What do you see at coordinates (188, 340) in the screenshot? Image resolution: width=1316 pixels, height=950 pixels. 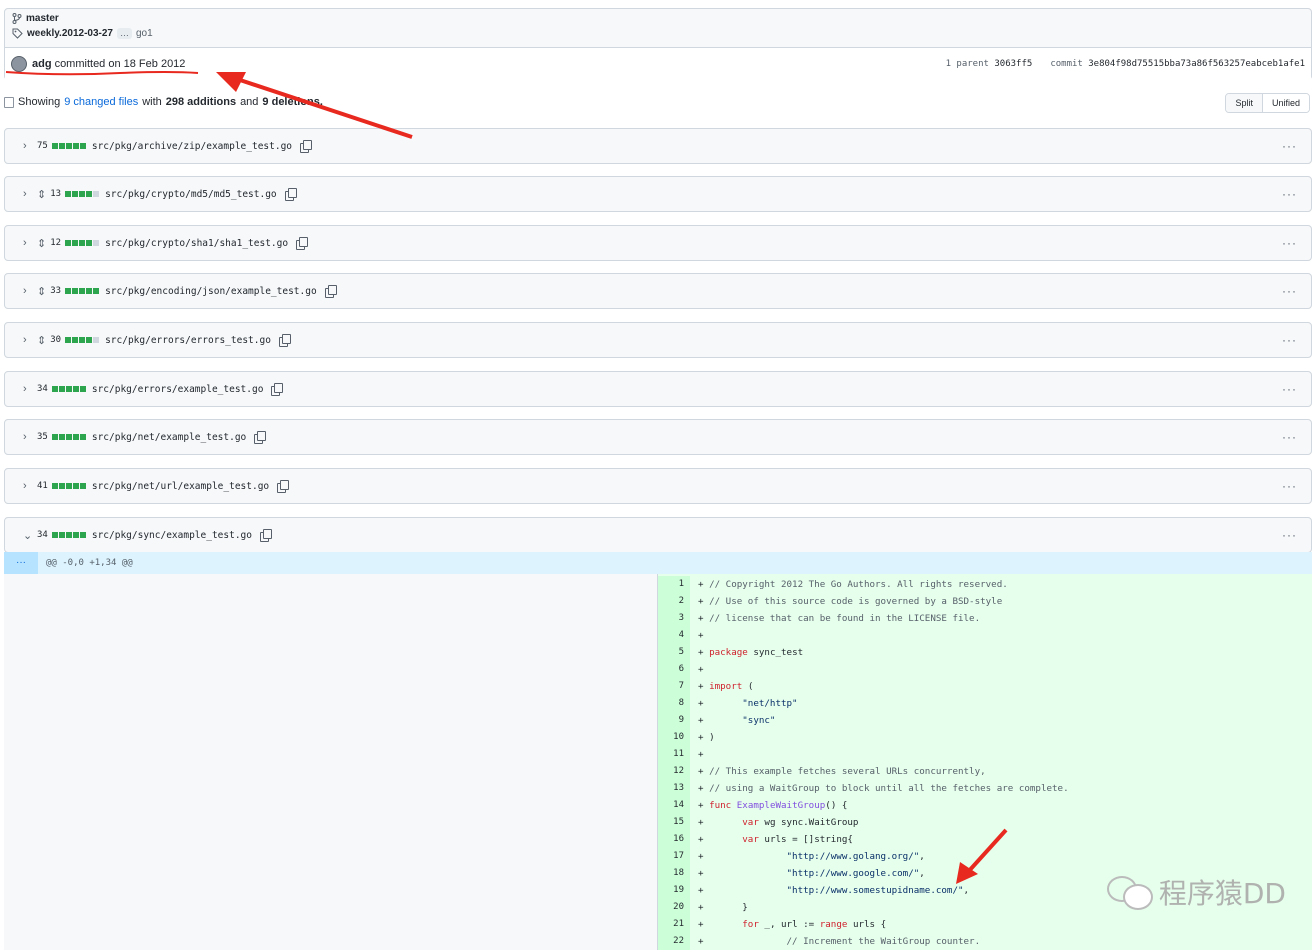 I see `file-path-link: src/pkg/errors/errors_test.go` at bounding box center [188, 340].